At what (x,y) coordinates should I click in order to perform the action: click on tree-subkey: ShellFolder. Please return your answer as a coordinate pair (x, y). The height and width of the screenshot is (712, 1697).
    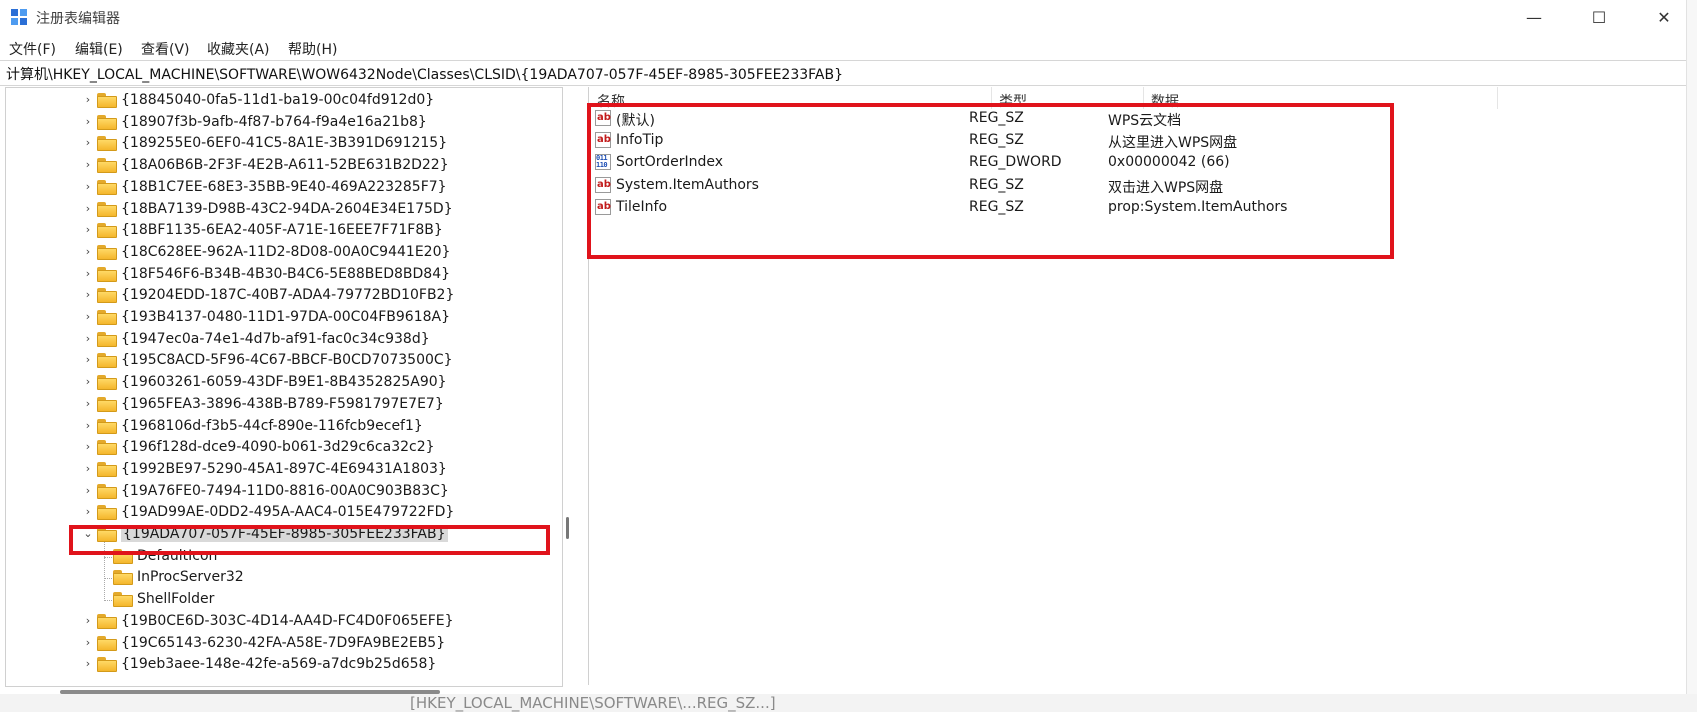
    Looking at the image, I should click on (284, 599).